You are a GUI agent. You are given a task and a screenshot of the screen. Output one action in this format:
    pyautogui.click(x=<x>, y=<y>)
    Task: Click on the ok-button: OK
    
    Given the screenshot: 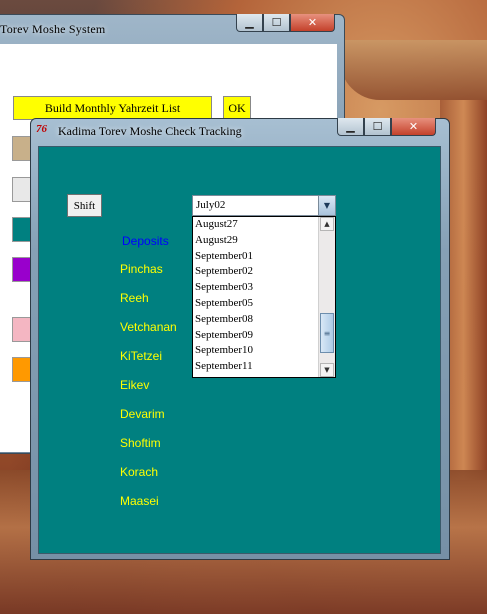 What is the action you would take?
    pyautogui.click(x=237, y=108)
    